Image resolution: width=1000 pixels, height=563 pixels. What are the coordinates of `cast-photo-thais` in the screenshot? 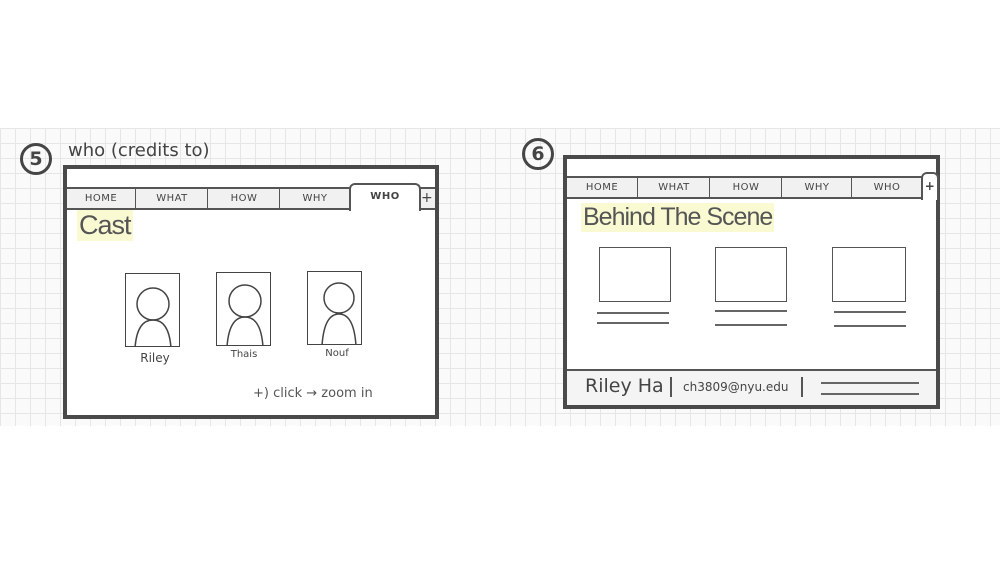 It's located at (243, 309).